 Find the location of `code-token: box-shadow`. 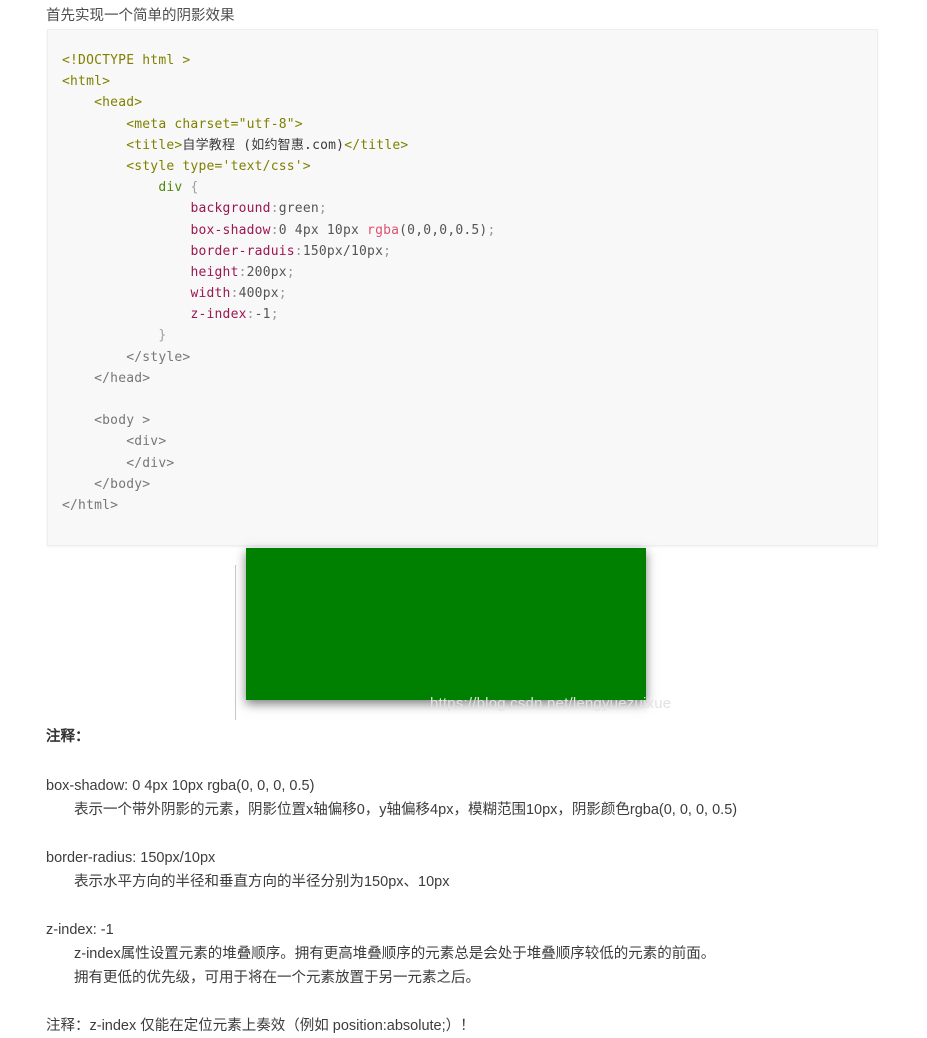

code-token: box-shadow is located at coordinates (230, 230).